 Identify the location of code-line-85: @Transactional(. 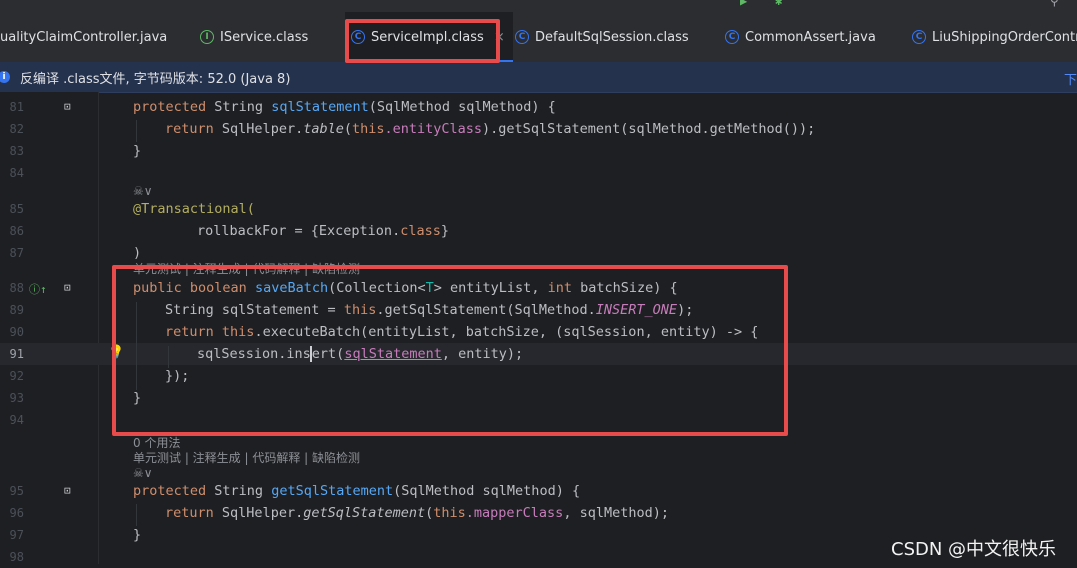
(194, 209).